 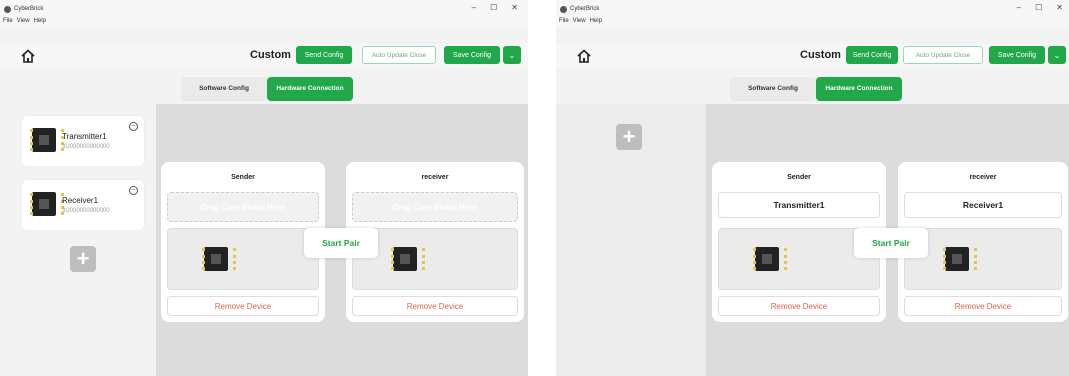 What do you see at coordinates (80, 200) in the screenshot?
I see `device-name: Receiver1` at bounding box center [80, 200].